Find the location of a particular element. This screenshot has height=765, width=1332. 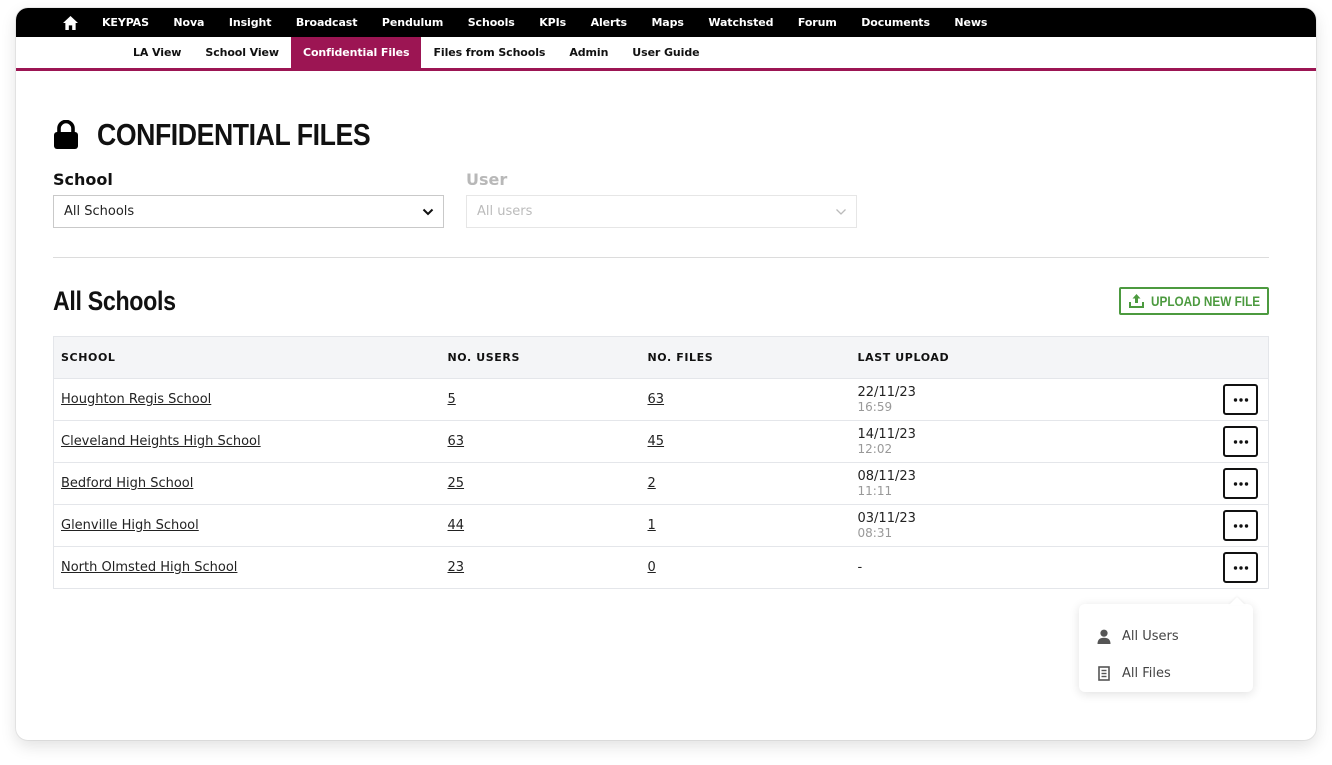

section-header: All Schools UPLOAD NEW FILE is located at coordinates (661, 301).